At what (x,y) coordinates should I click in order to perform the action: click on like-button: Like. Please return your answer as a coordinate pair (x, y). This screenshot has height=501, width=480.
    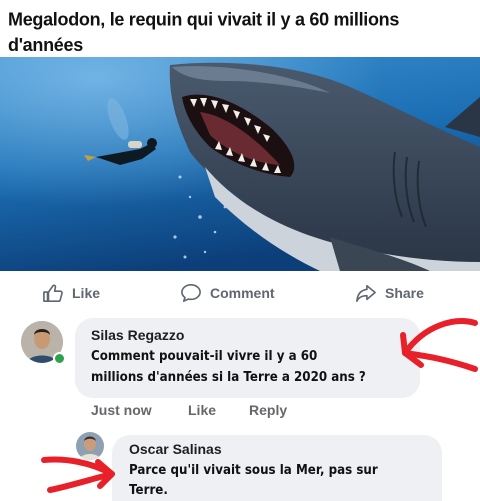
    Looking at the image, I should click on (71, 293).